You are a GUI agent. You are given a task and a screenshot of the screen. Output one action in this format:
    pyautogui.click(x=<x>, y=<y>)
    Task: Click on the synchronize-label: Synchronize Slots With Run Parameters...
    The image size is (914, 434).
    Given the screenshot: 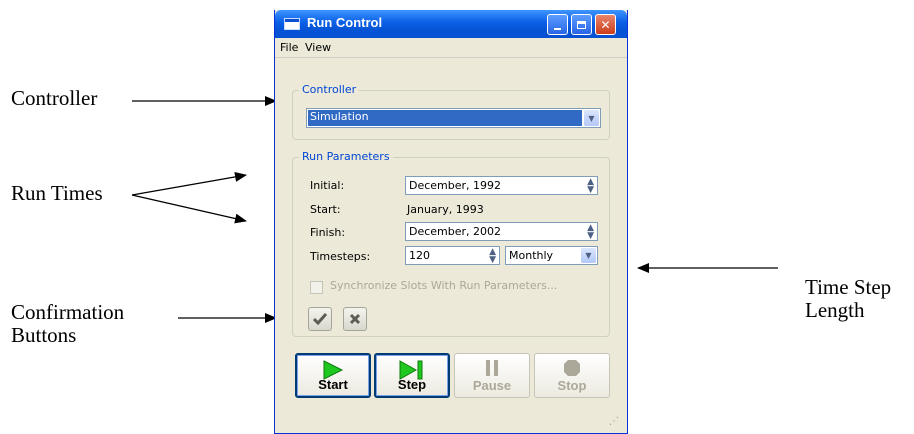 What is the action you would take?
    pyautogui.click(x=444, y=285)
    